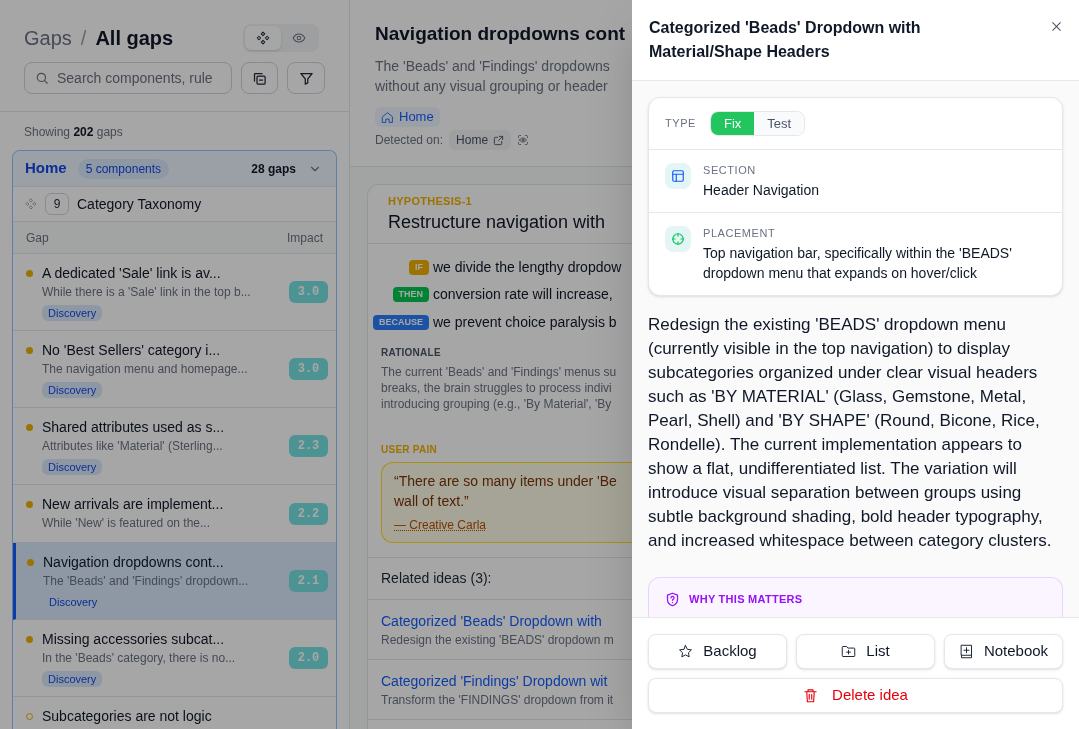 The height and width of the screenshot is (729, 1079). What do you see at coordinates (57, 204) in the screenshot?
I see `count-badge: 9` at bounding box center [57, 204].